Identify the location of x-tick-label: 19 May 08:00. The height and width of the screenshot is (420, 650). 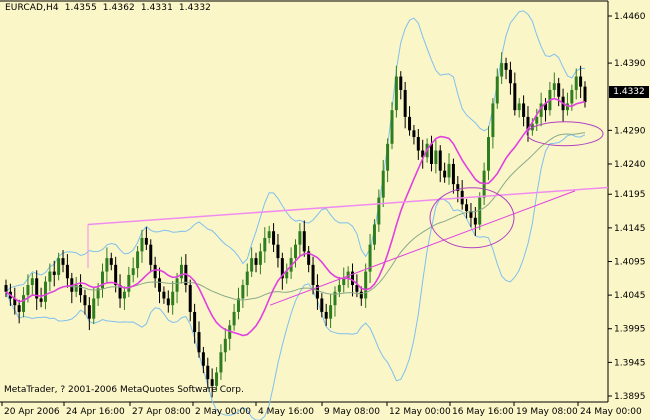
(547, 412).